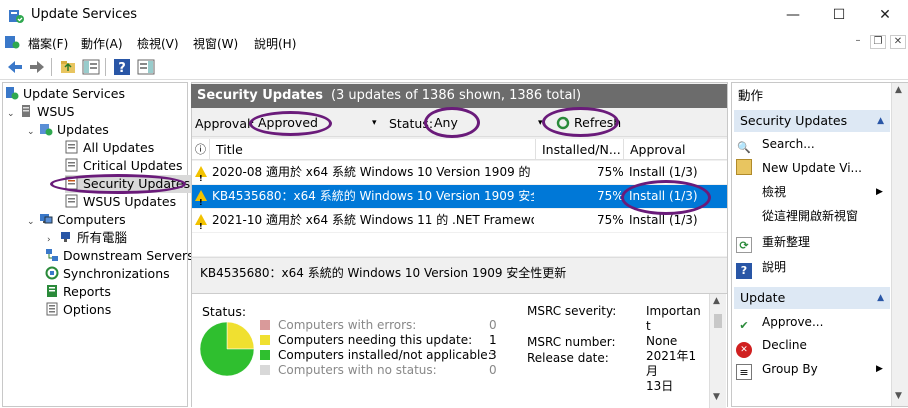 The width and height of the screenshot is (908, 408). Describe the element at coordinates (146, 67) in the screenshot. I see `show-action-pane-icon` at that location.